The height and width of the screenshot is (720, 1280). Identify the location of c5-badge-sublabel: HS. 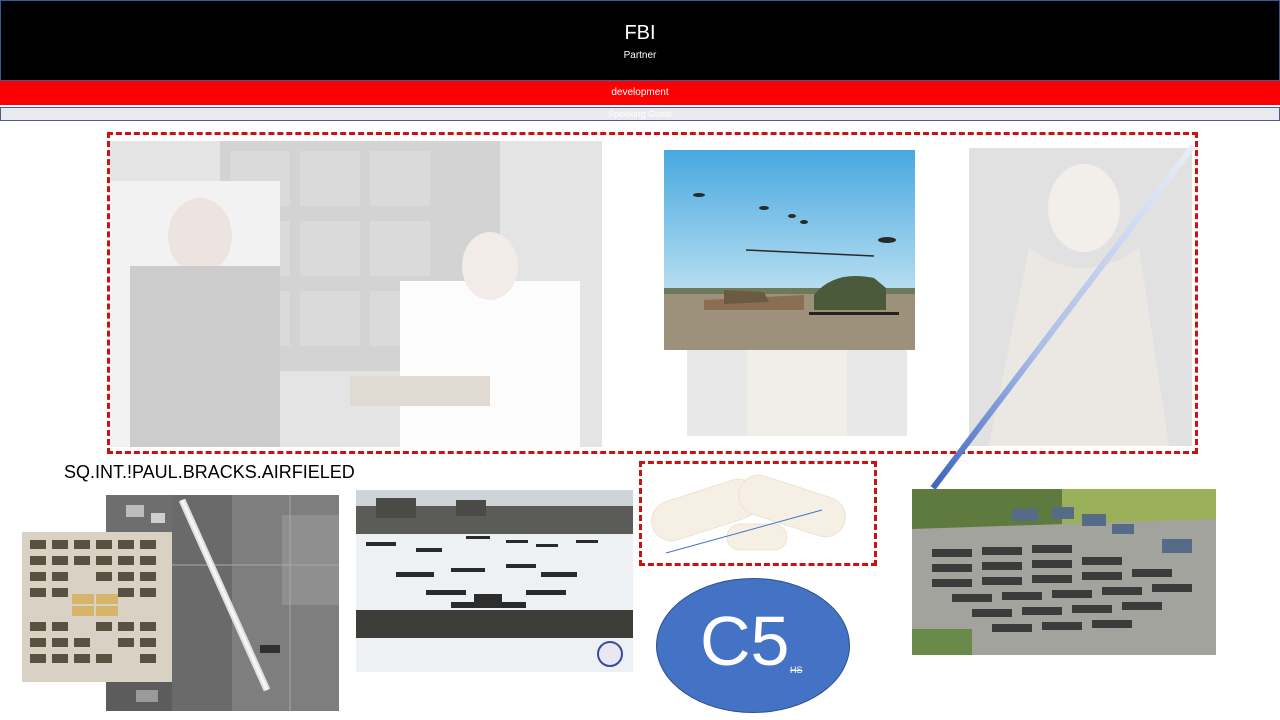
(796, 670).